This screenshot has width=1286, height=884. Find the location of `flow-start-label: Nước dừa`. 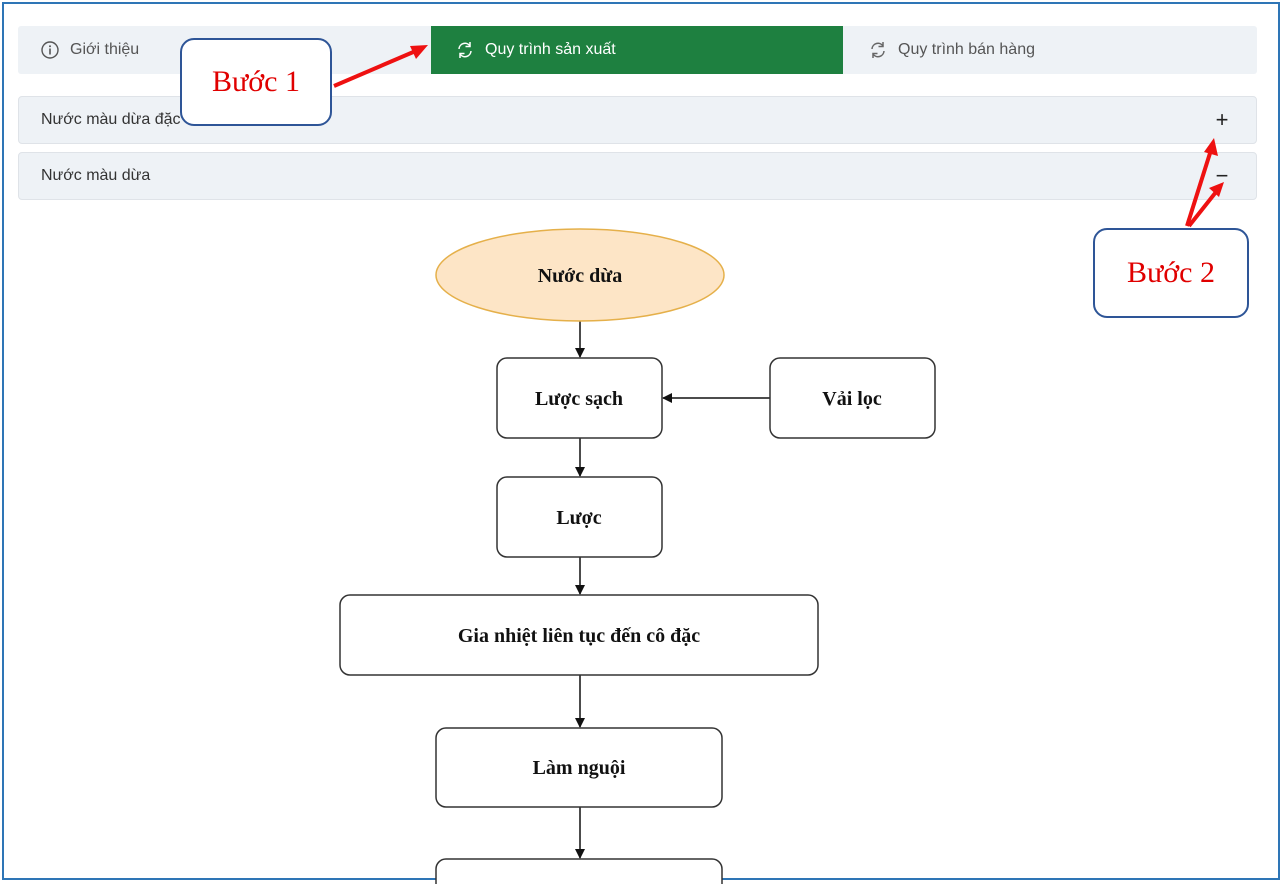

flow-start-label: Nước dừa is located at coordinates (580, 276).